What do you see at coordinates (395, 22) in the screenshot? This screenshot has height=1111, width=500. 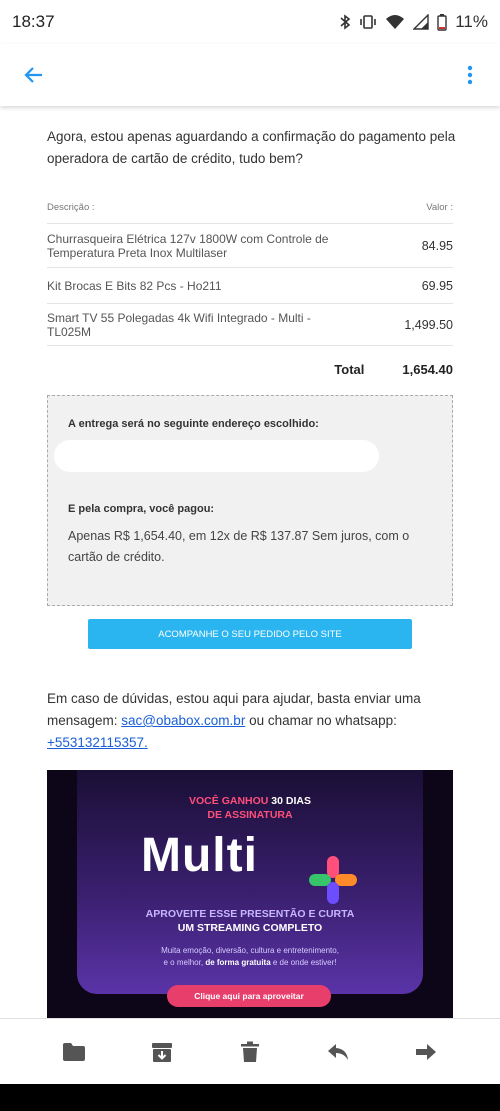 I see `wifi-icon` at bounding box center [395, 22].